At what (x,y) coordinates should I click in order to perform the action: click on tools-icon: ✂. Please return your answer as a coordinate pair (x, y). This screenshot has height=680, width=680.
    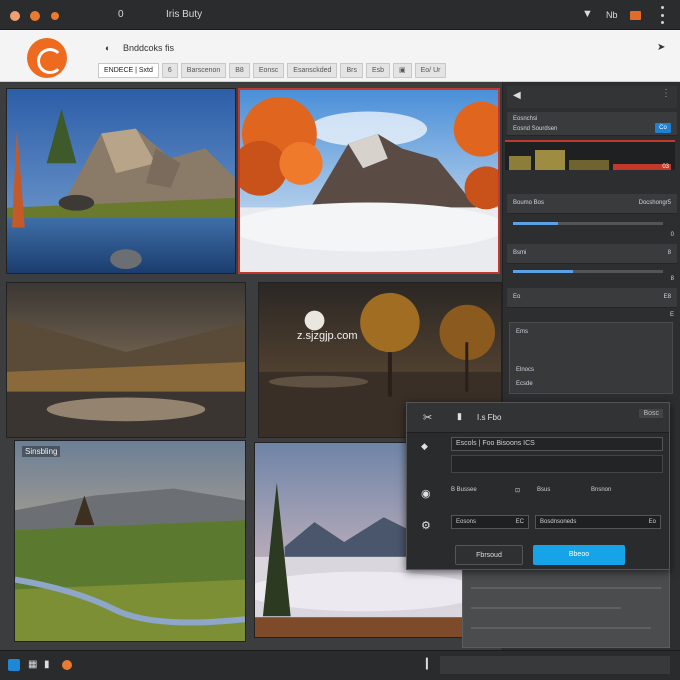
    Looking at the image, I should click on (427, 417).